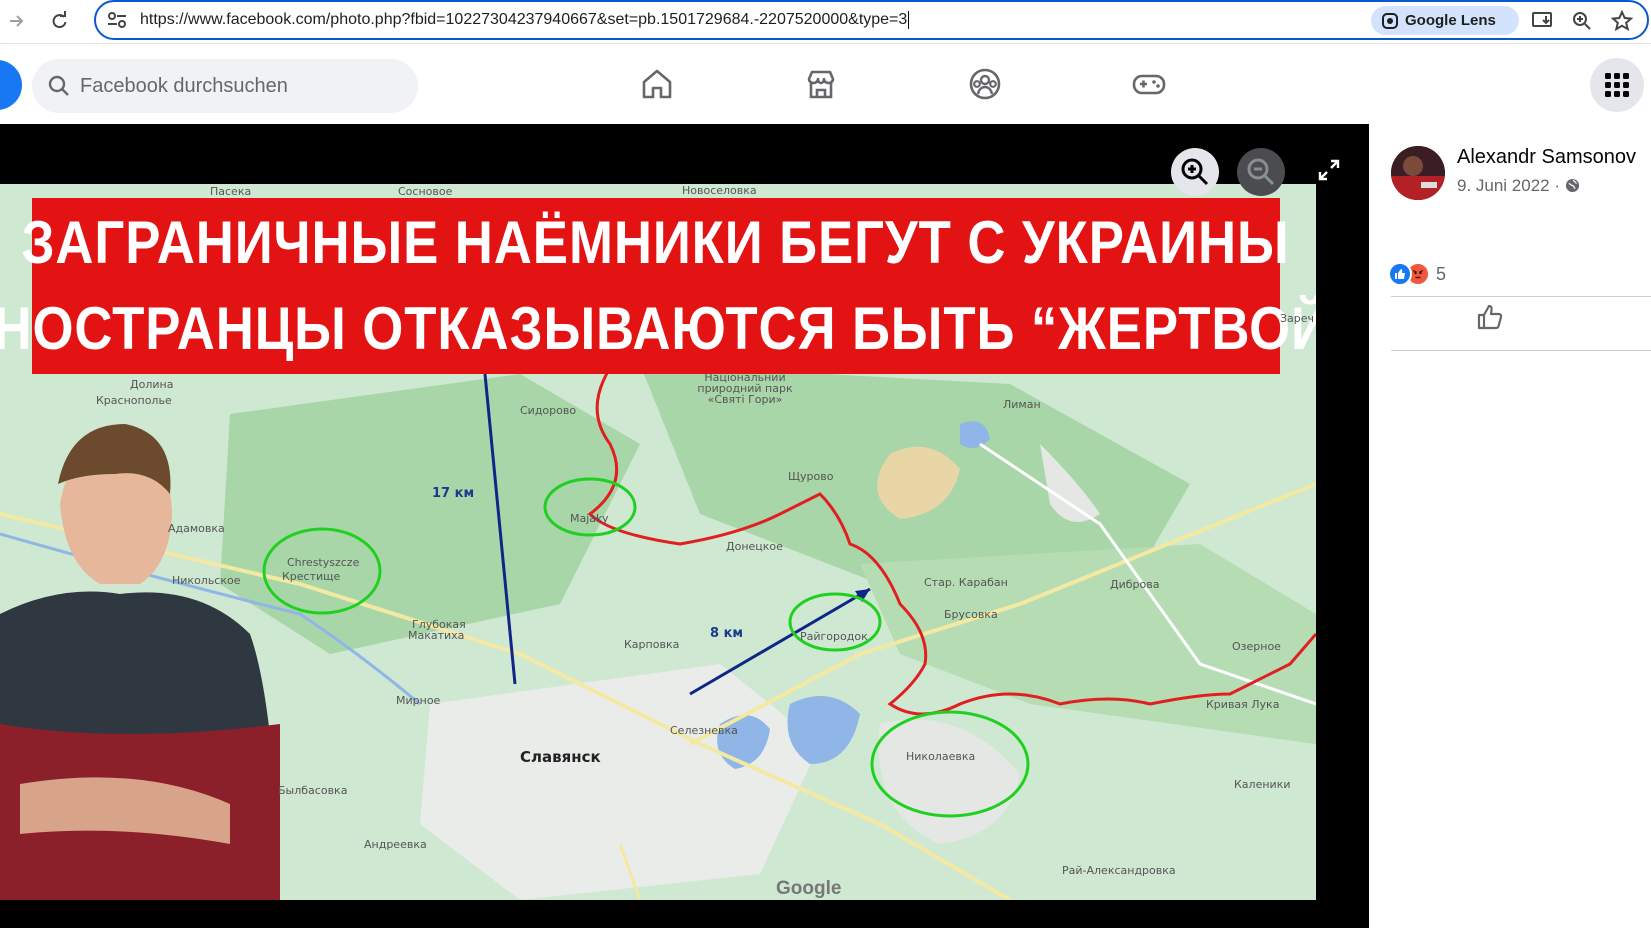 Image resolution: width=1651 pixels, height=928 pixels. I want to click on zoom-out-icon, so click(1261, 172).